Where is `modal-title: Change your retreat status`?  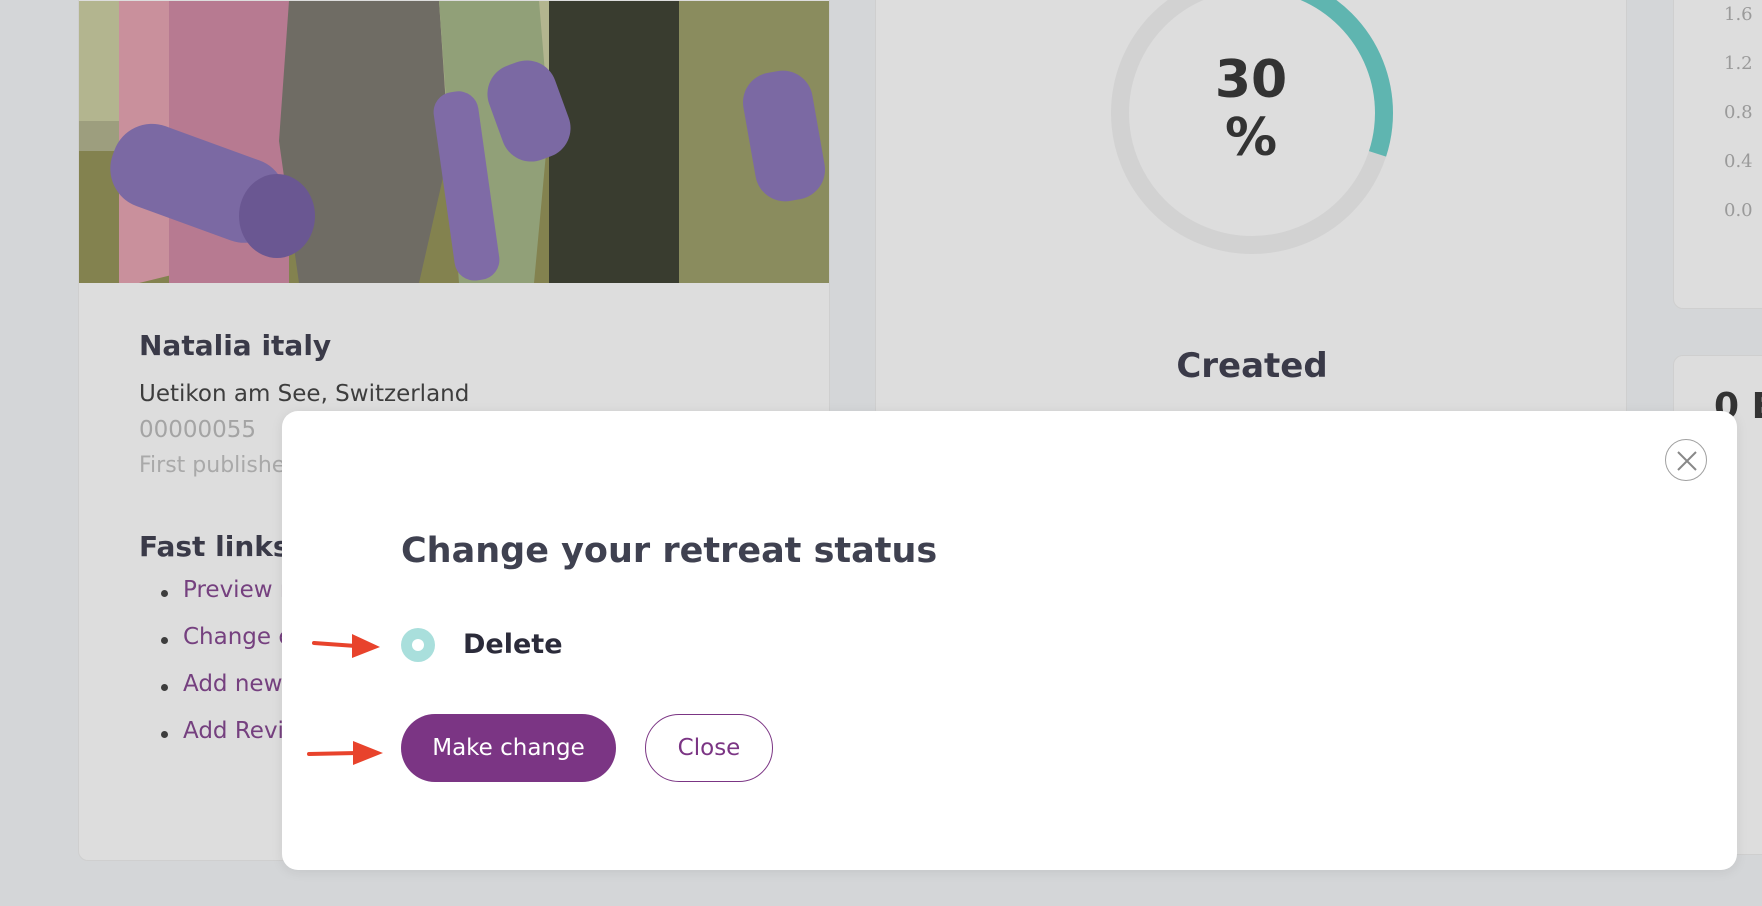 modal-title: Change your retreat status is located at coordinates (669, 551).